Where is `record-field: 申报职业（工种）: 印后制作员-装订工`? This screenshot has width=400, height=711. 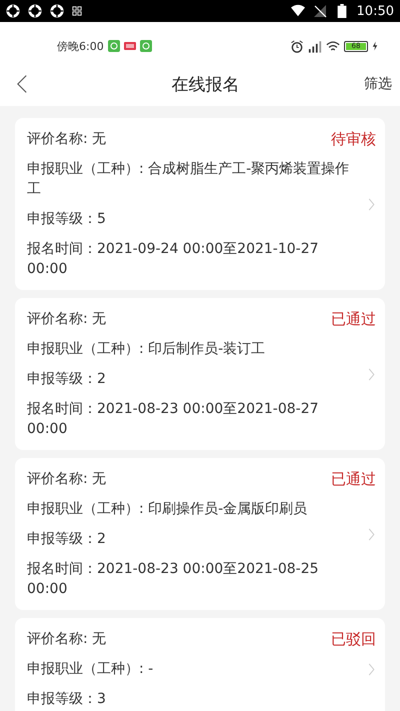
record-field: 申报职业（工种）: 印后制作员-装订工 is located at coordinates (146, 349).